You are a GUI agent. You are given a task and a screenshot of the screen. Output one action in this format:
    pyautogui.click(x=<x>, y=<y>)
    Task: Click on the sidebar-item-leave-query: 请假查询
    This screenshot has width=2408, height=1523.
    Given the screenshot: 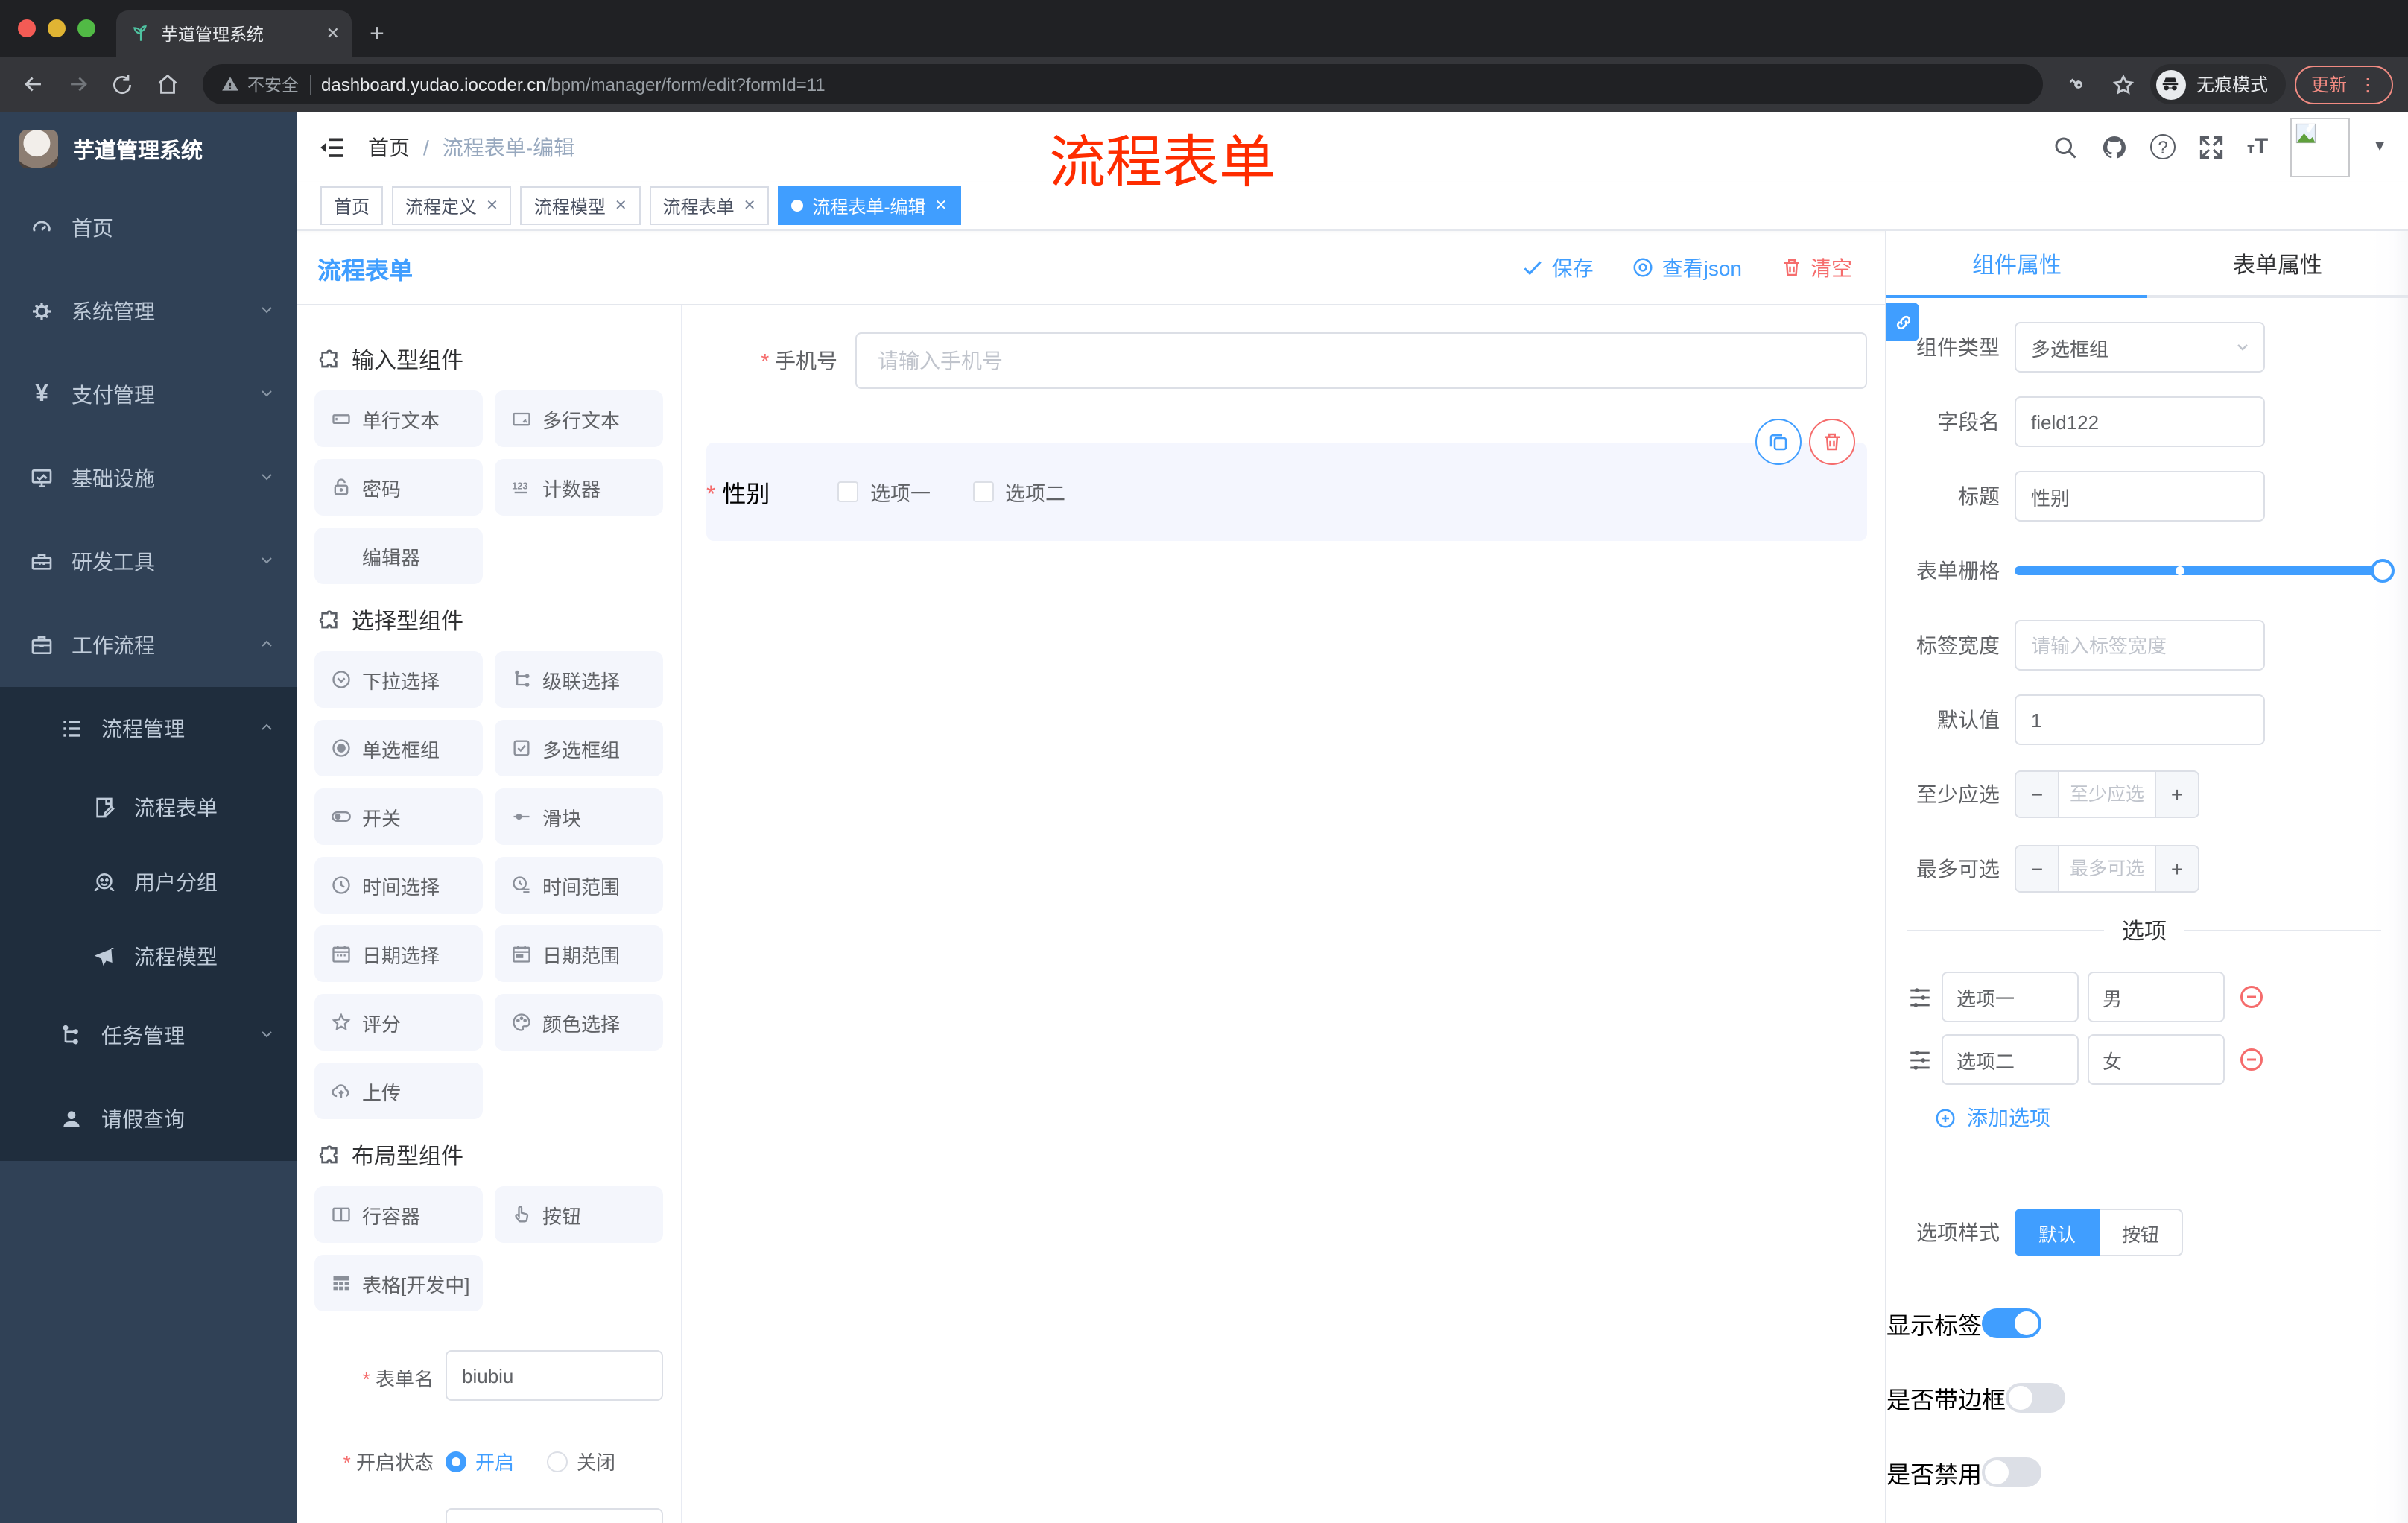 What is the action you would take?
    pyautogui.click(x=148, y=1119)
    